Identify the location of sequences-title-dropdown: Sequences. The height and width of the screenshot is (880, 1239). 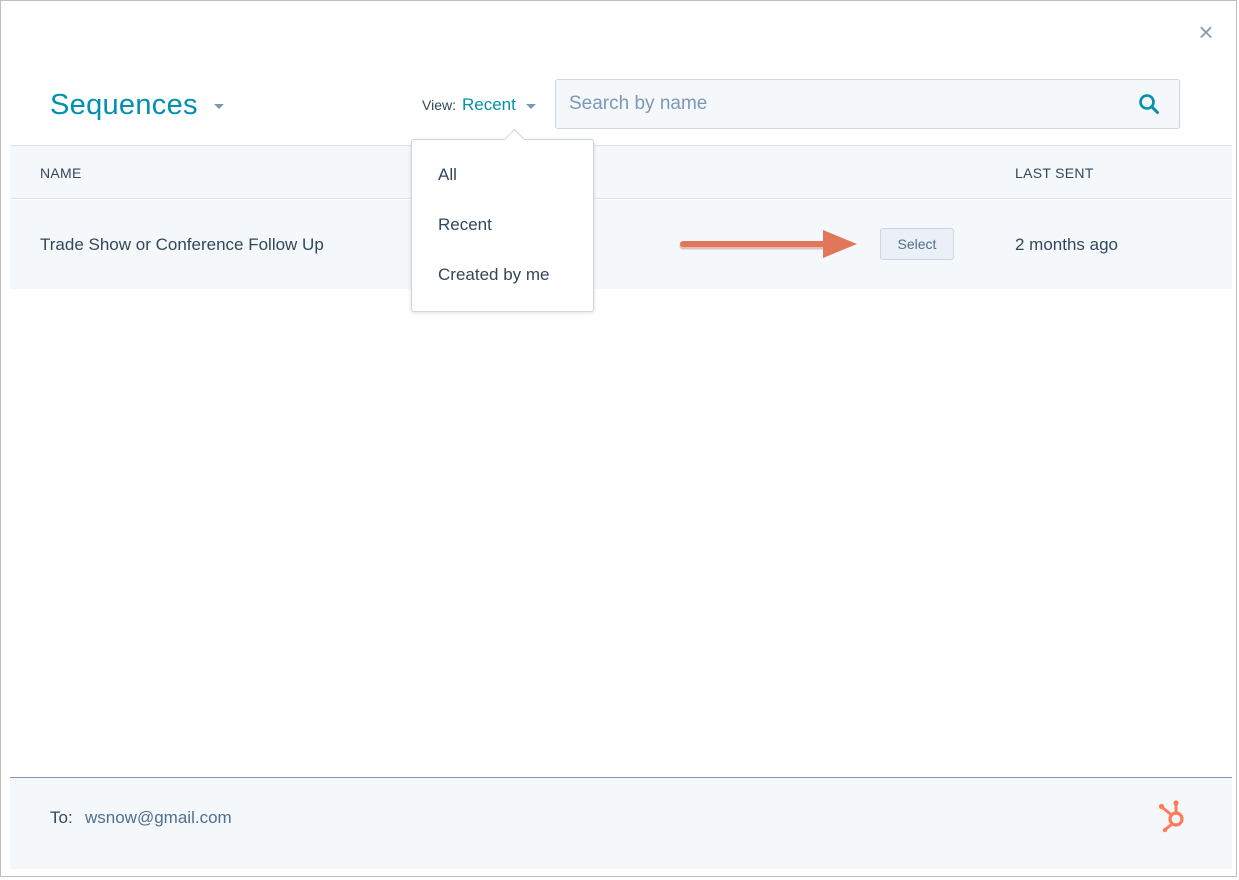
(137, 105).